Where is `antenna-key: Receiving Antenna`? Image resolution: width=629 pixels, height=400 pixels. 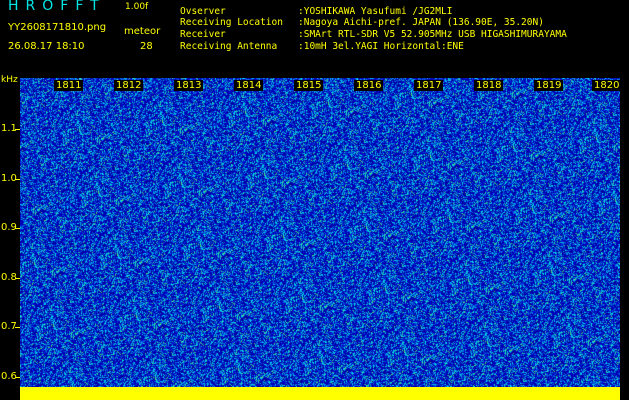 antenna-key: Receiving Antenna is located at coordinates (229, 46).